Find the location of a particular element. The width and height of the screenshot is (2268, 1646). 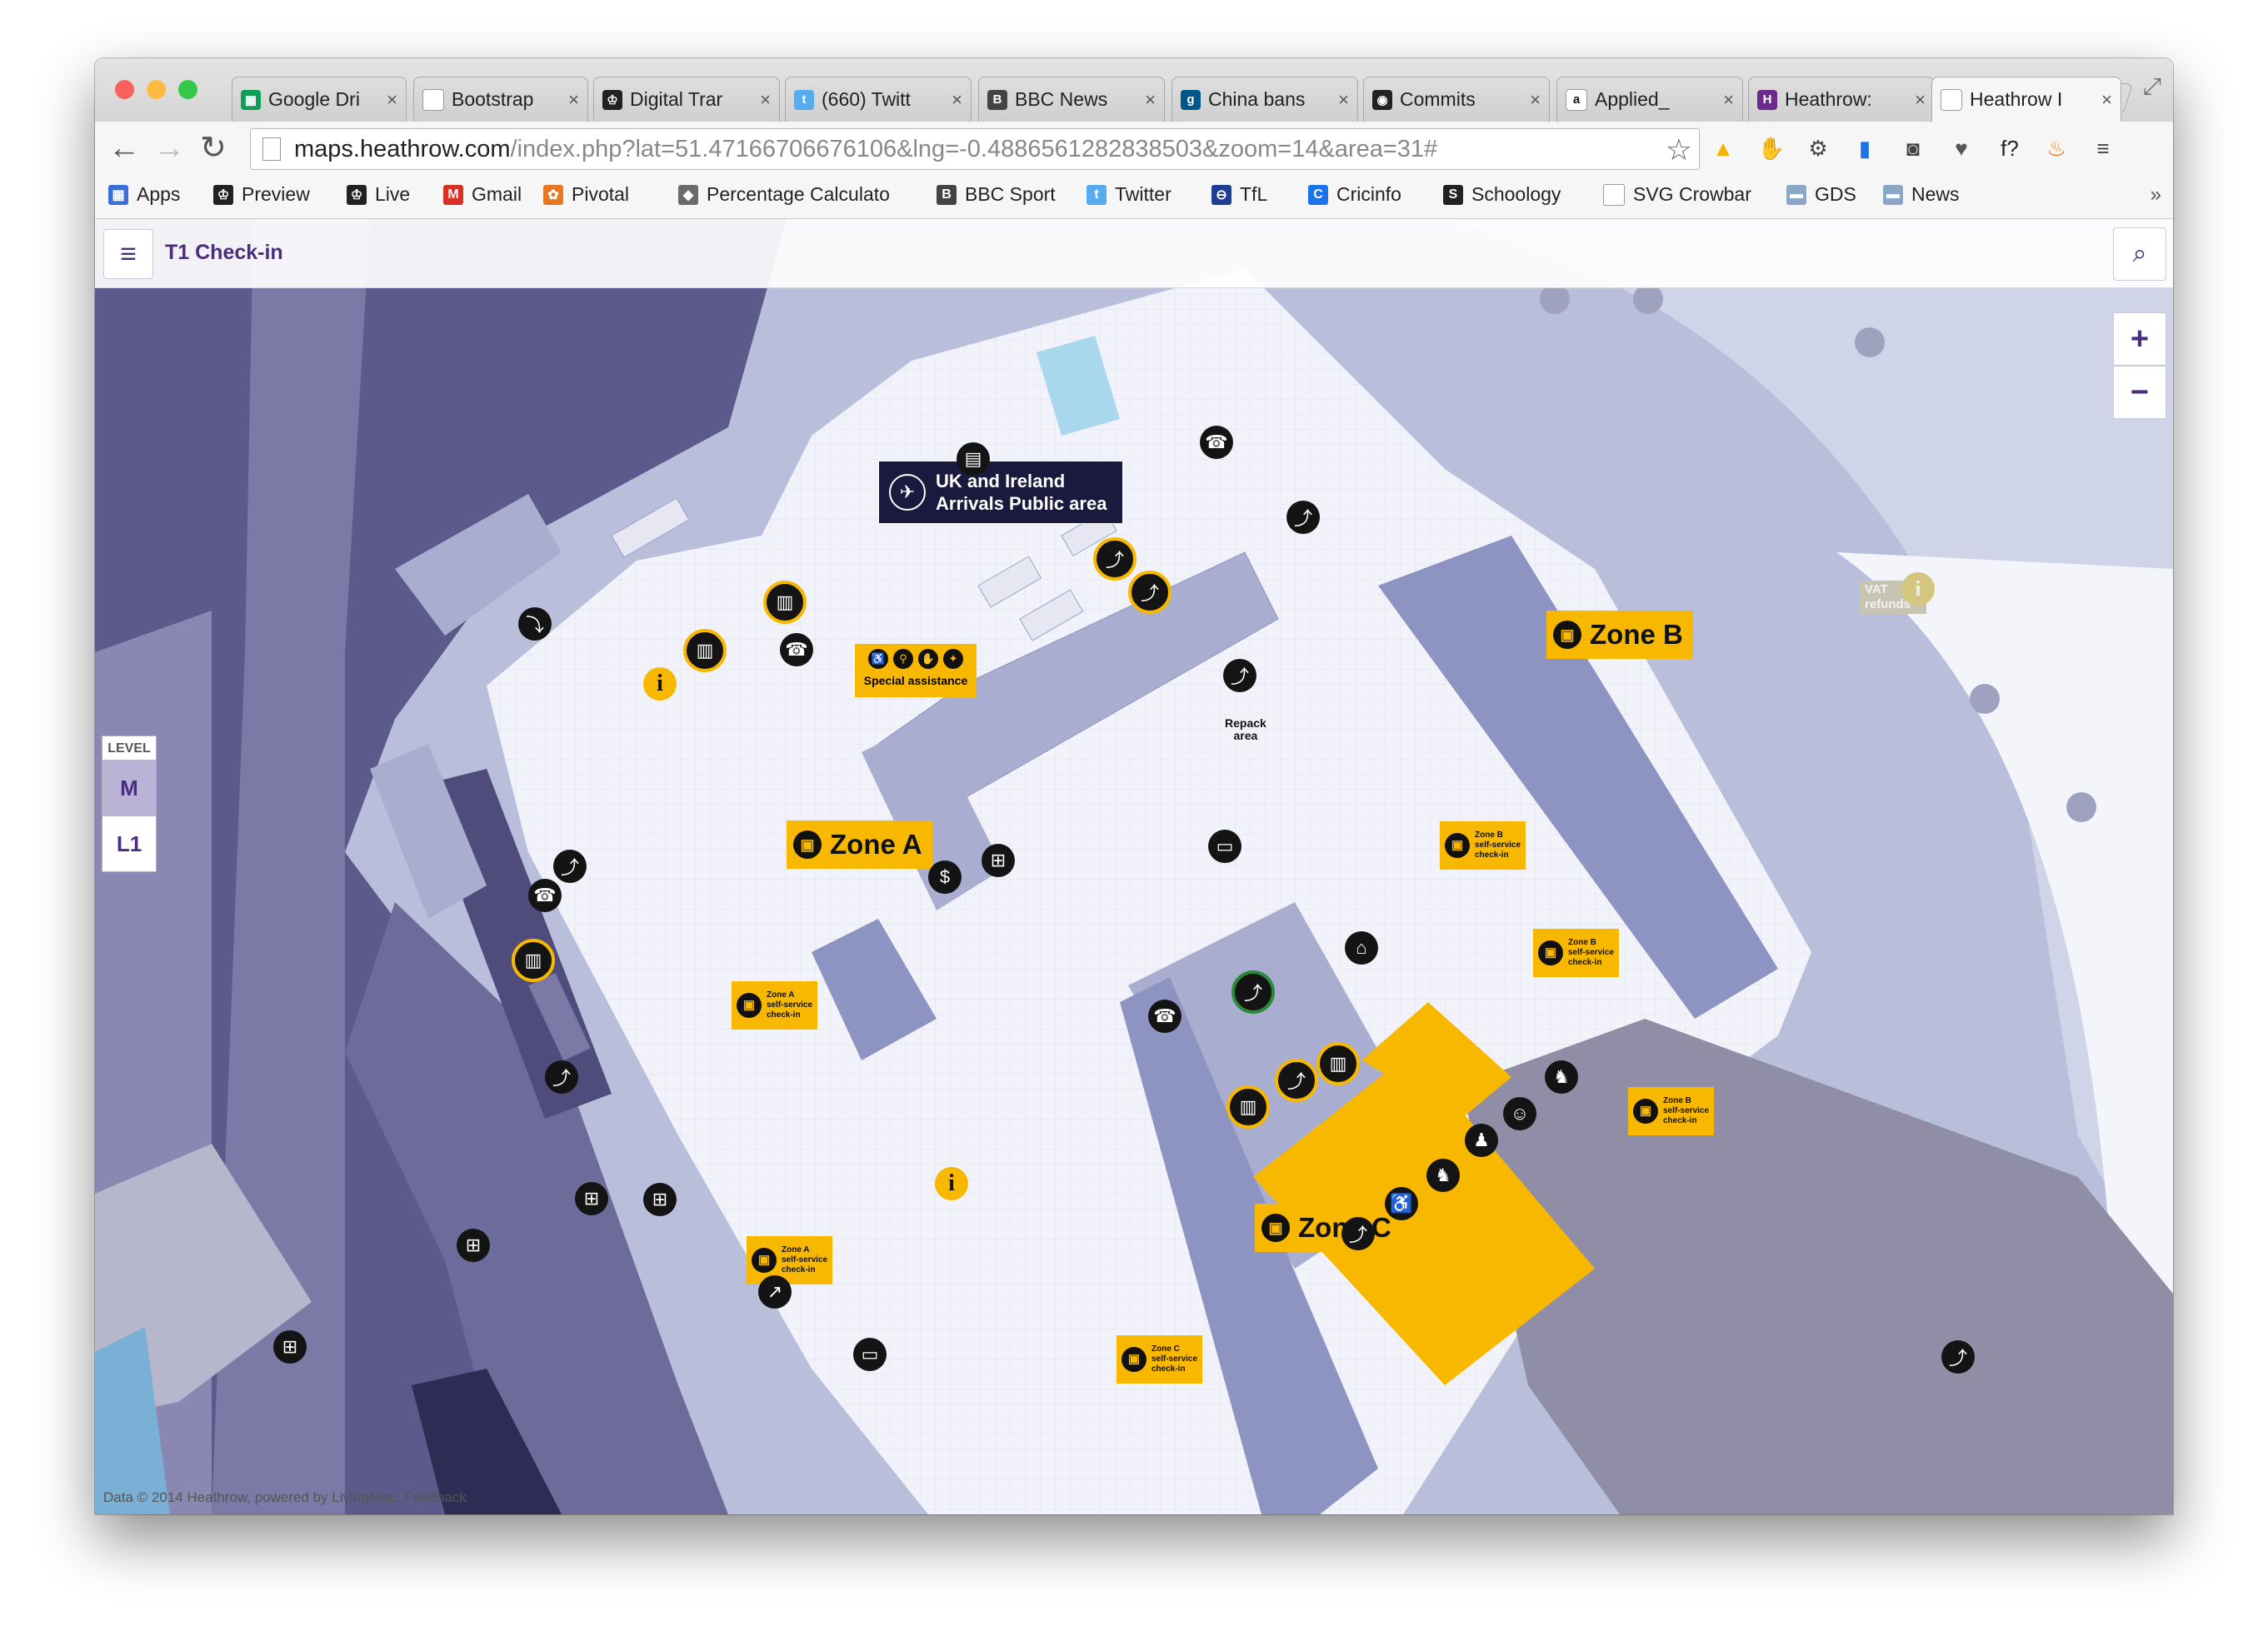

bookmark-cricinfo: C Cricinfo is located at coordinates (1354, 194).